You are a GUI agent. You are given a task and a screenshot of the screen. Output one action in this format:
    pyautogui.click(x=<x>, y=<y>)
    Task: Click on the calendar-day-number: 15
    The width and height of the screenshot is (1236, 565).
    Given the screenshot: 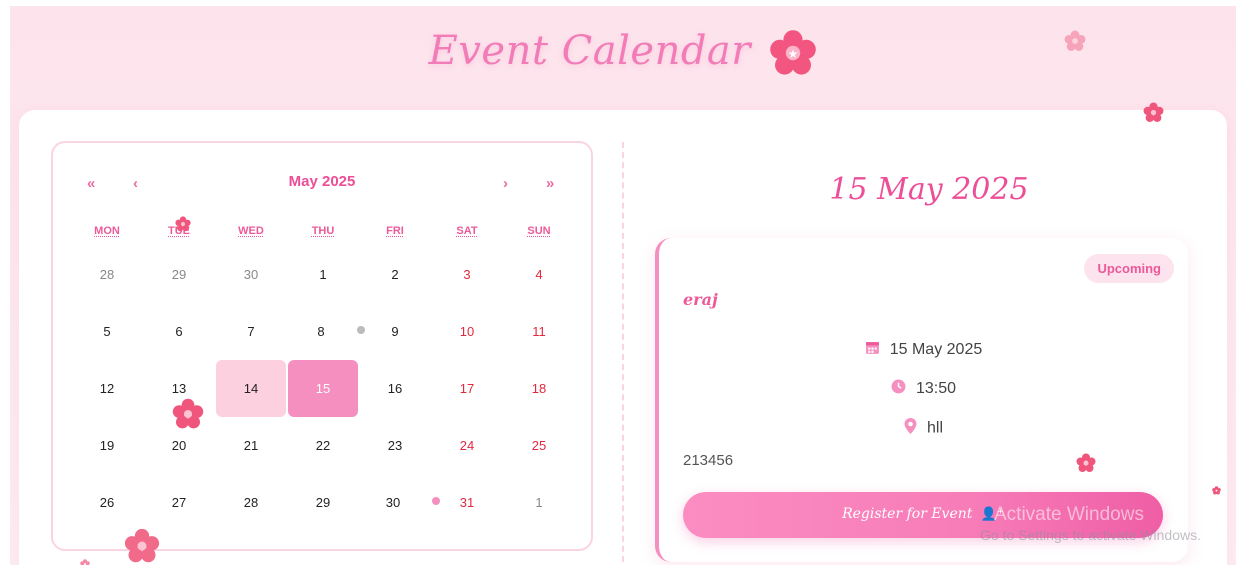 What is the action you would take?
    pyautogui.click(x=323, y=388)
    